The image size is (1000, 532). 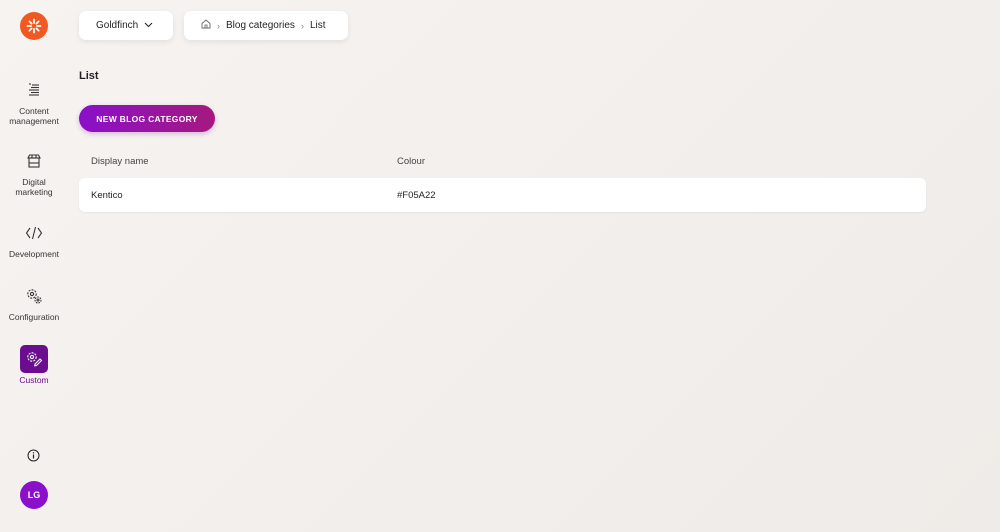 I want to click on page-title: List, so click(x=89, y=76).